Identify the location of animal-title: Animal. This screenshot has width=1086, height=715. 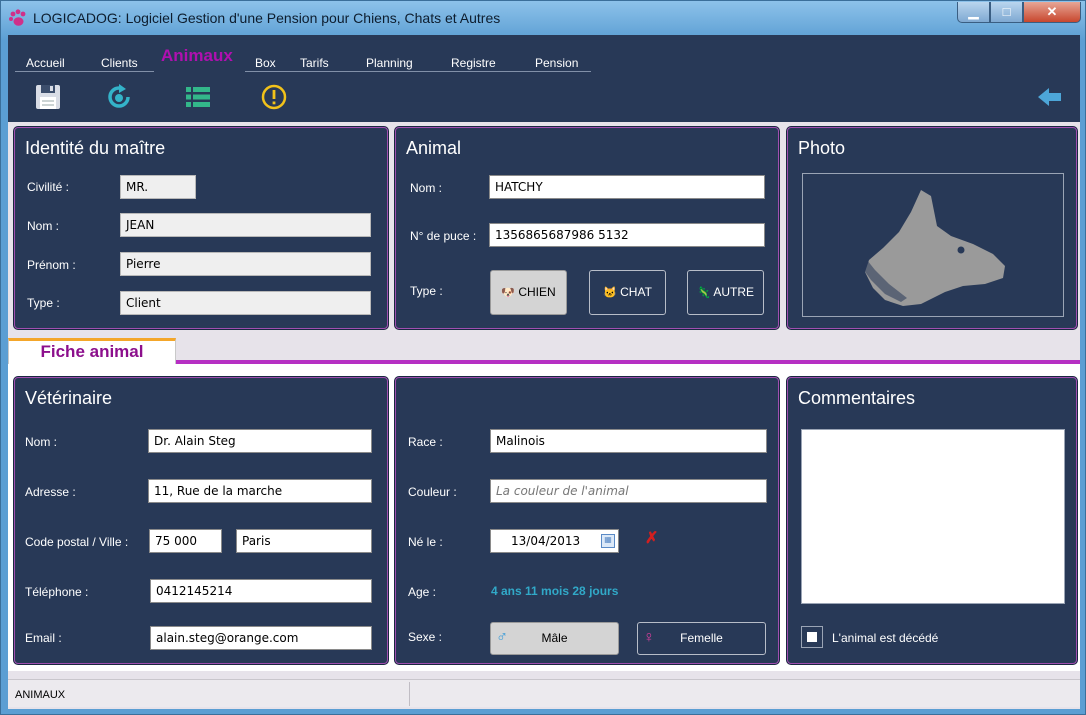
(434, 148).